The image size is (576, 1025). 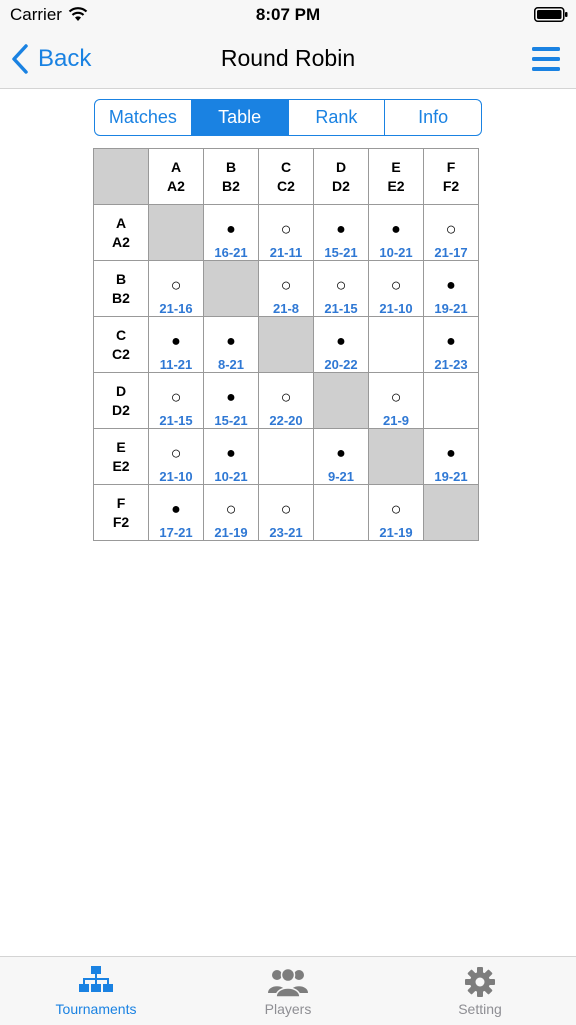 What do you see at coordinates (286, 308) in the screenshot?
I see `match-score: 21-8` at bounding box center [286, 308].